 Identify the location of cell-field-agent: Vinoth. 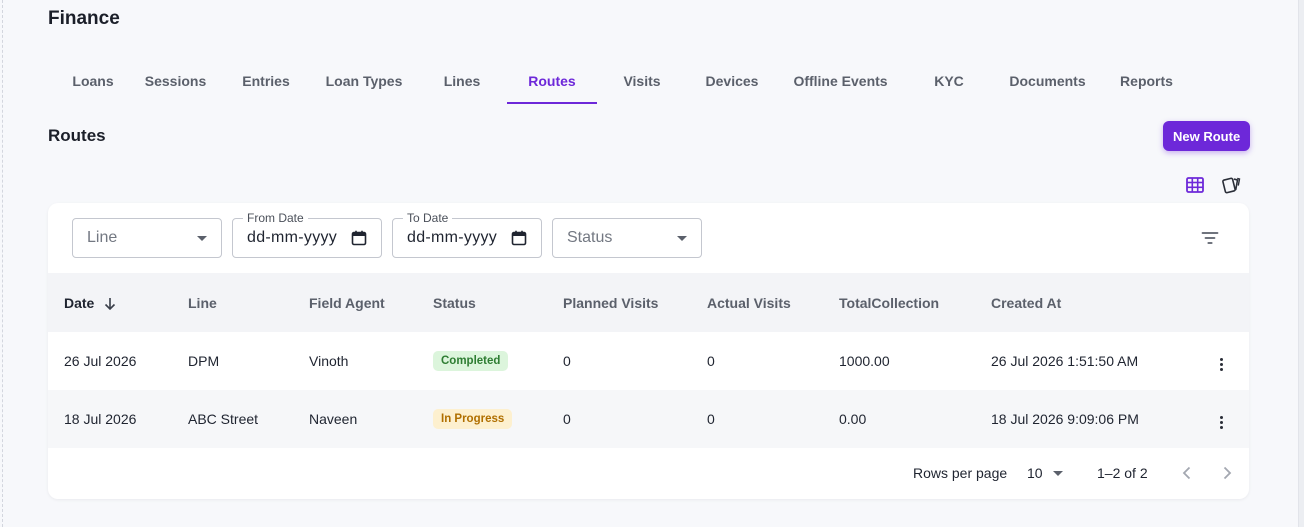
(329, 361).